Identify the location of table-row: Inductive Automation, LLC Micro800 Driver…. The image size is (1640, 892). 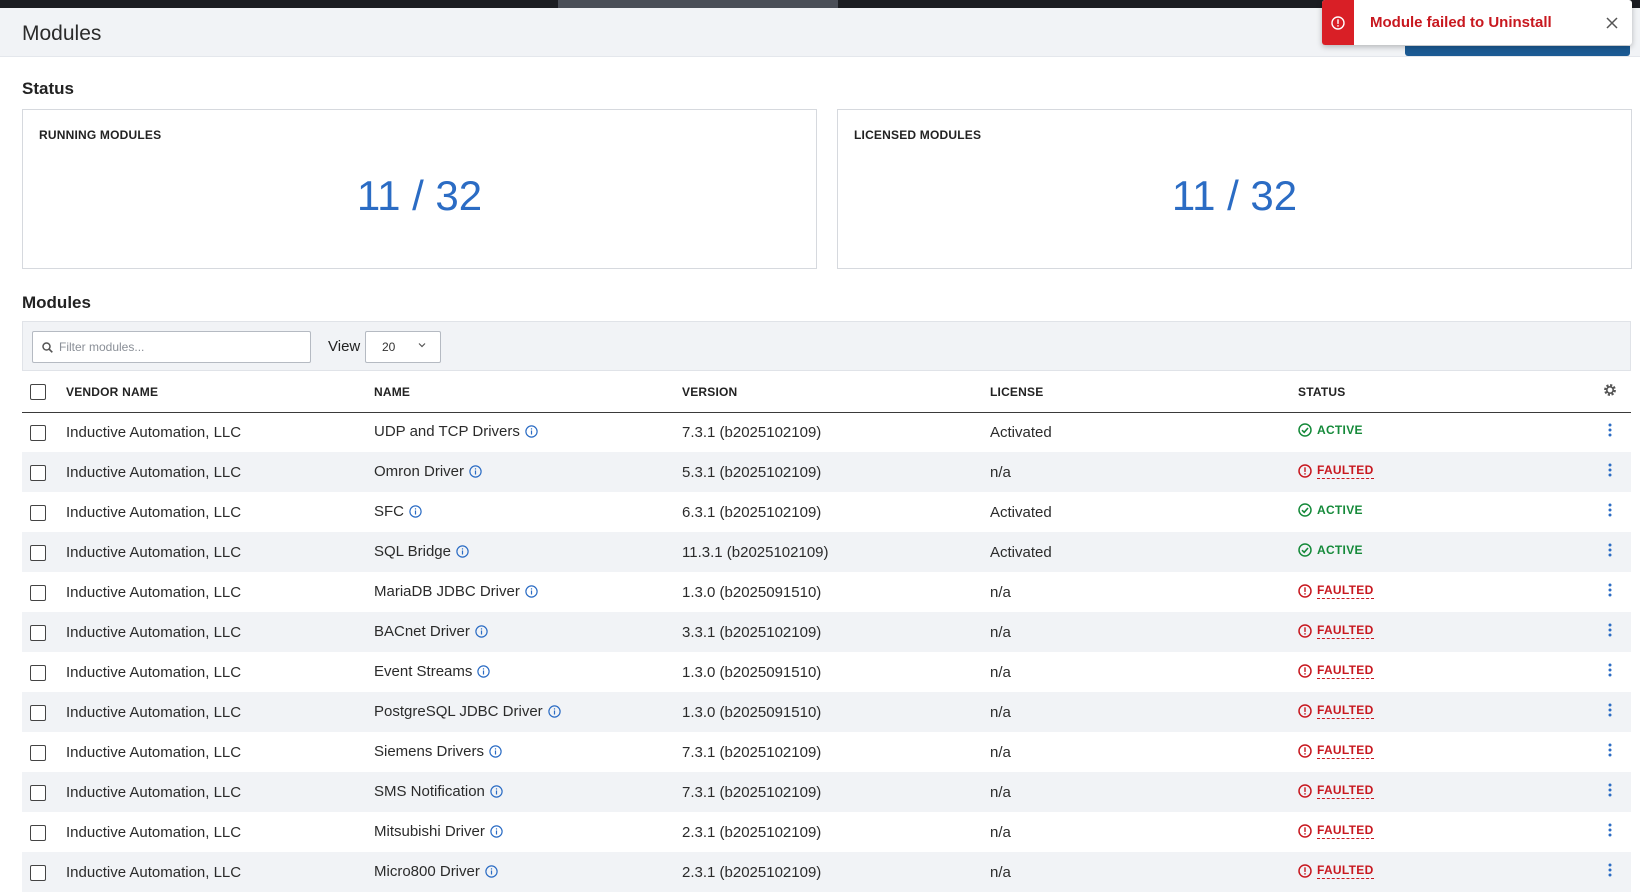
(826, 872).